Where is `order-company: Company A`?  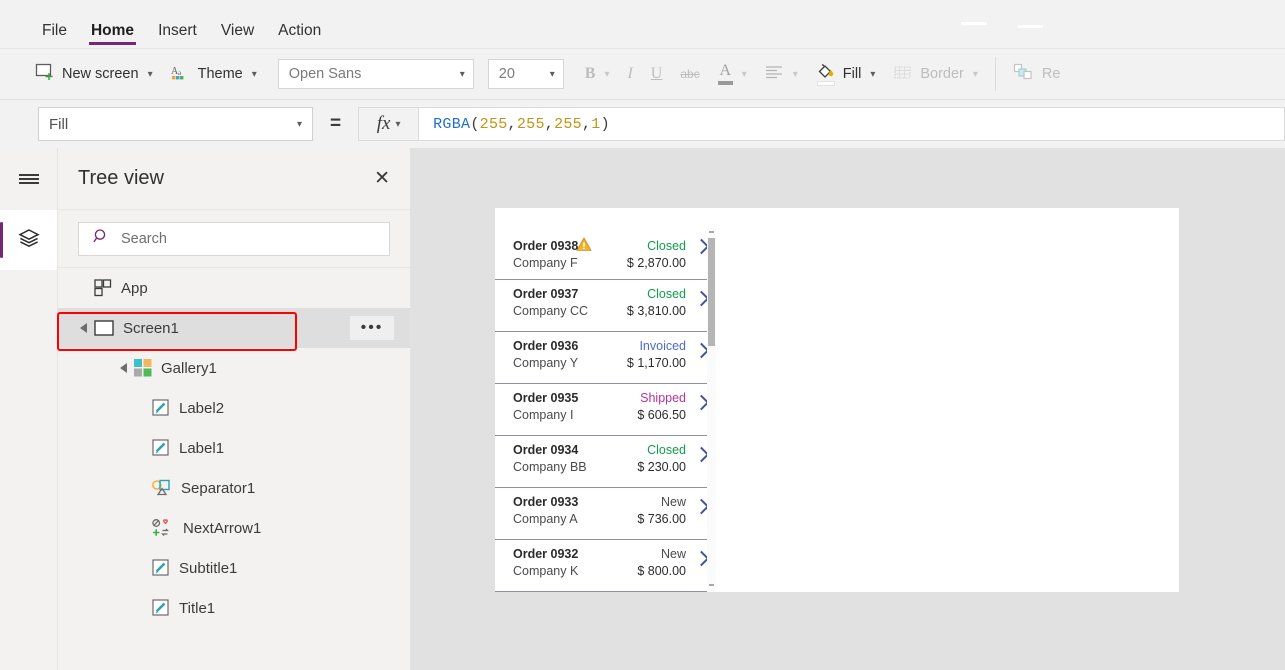 order-company: Company A is located at coordinates (545, 519).